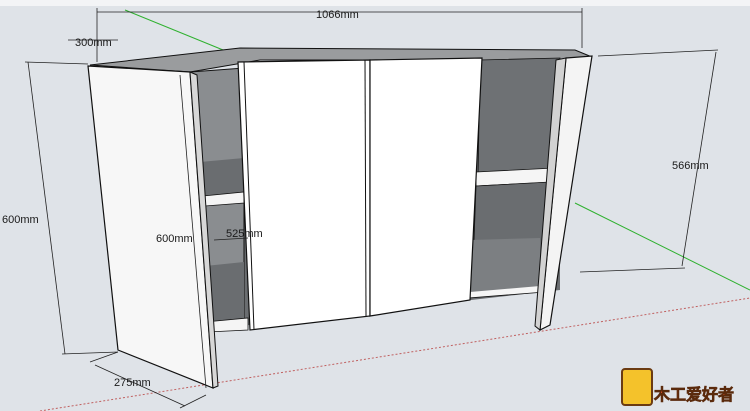 The height and width of the screenshot is (411, 750). Describe the element at coordinates (693, 394) in the screenshot. I see `watermark-text: 木工爱好者` at that location.